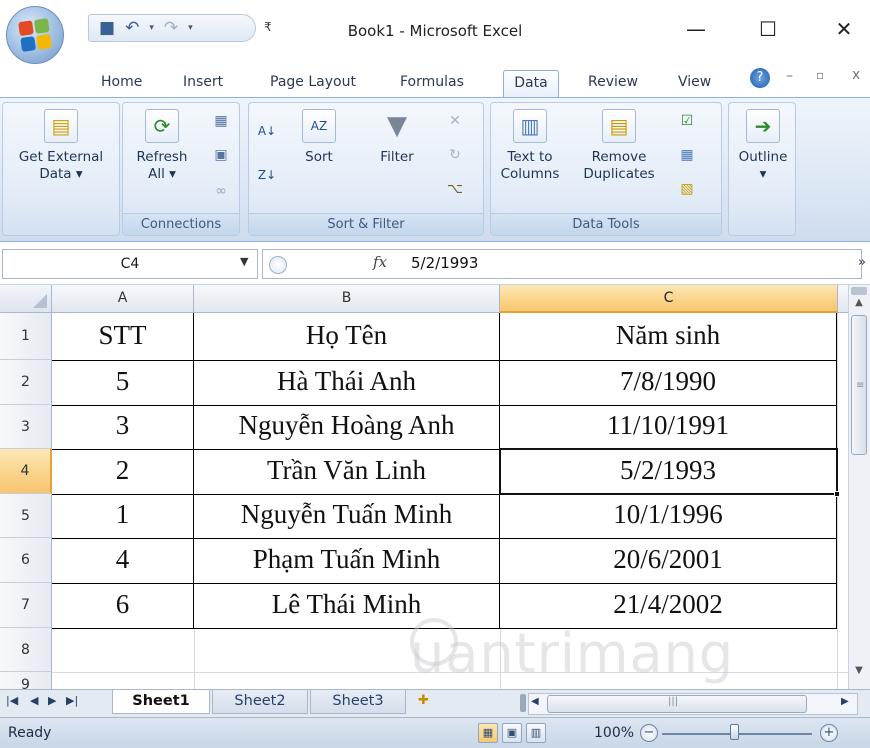 This screenshot has height=748, width=870. I want to click on close-button: ✕, so click(844, 29).